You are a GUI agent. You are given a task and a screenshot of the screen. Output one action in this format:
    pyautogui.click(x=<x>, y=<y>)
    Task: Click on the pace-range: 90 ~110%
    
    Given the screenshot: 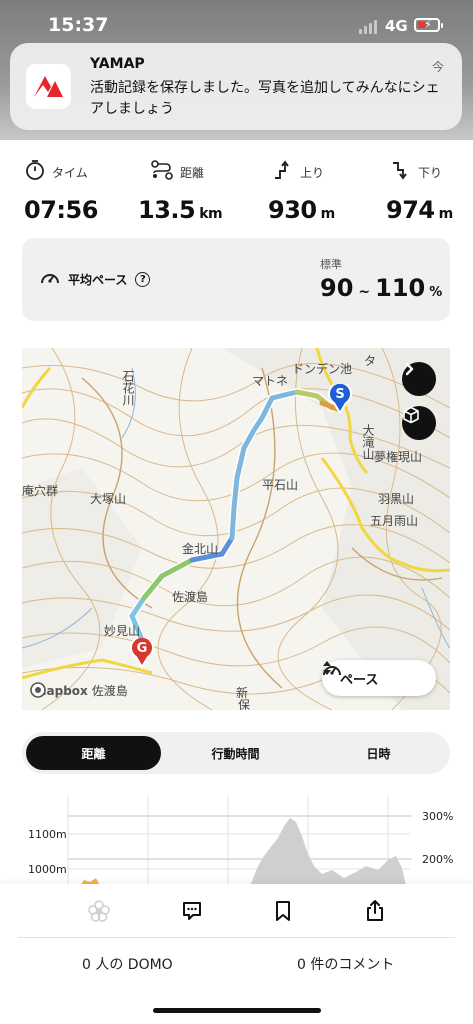 What is the action you would take?
    pyautogui.click(x=381, y=288)
    